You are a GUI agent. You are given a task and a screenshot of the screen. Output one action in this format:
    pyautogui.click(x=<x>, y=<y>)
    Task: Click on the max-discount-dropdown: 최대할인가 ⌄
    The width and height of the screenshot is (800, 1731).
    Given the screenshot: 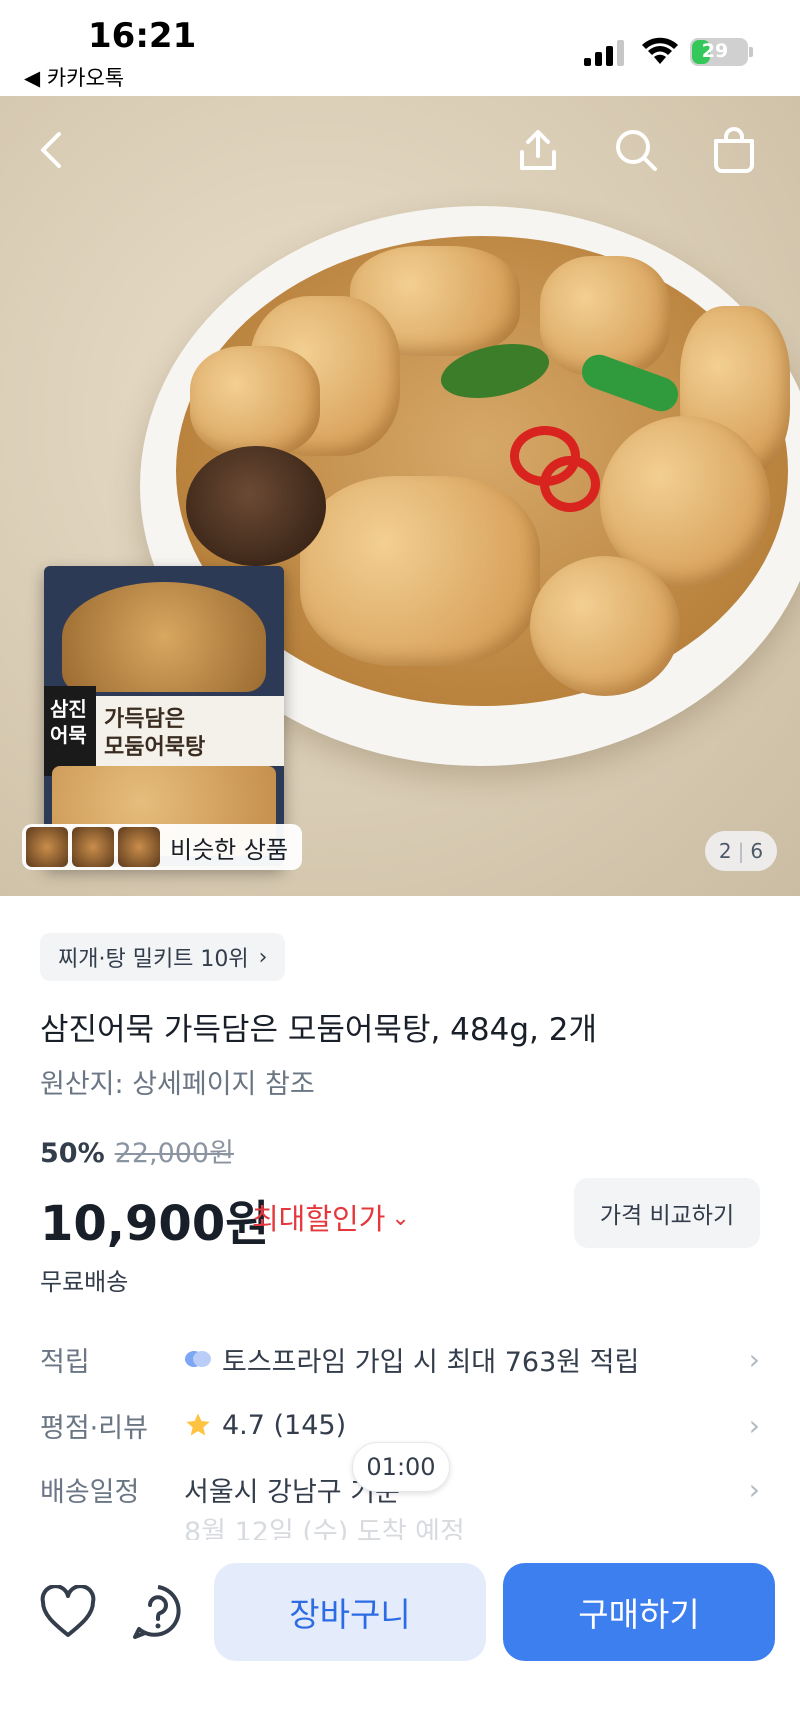 What is the action you would take?
    pyautogui.click(x=331, y=1217)
    